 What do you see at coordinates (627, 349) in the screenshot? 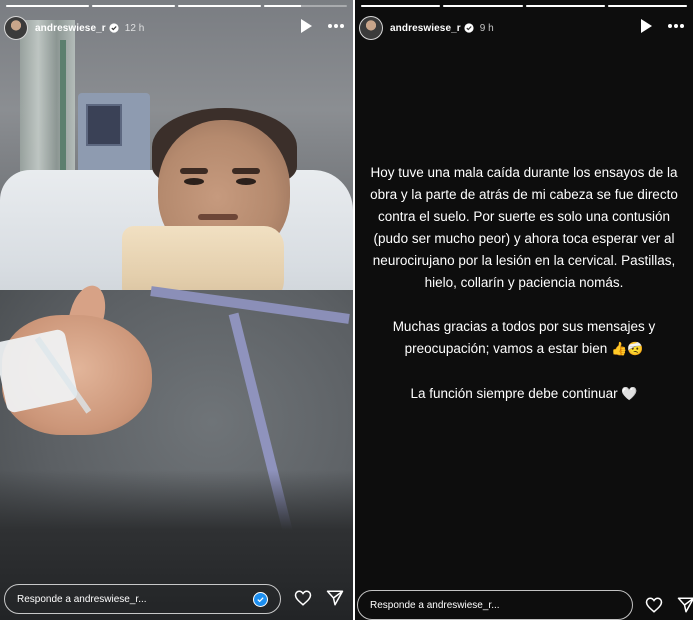
I see `thumbs-up-injured-emoji: 👍🤕` at bounding box center [627, 349].